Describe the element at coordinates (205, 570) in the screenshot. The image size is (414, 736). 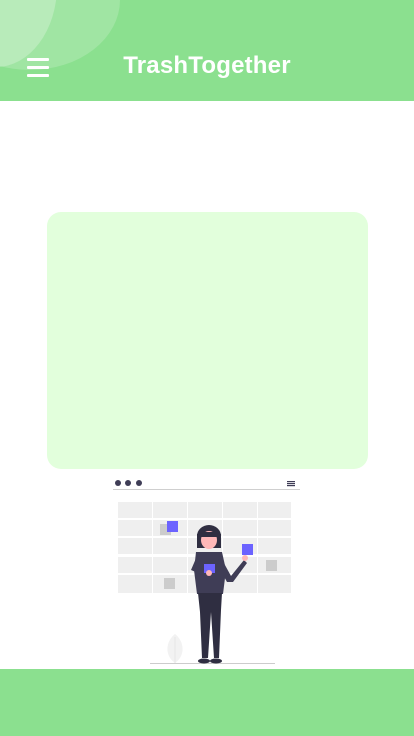
I see `calendar-planning-illustration` at that location.